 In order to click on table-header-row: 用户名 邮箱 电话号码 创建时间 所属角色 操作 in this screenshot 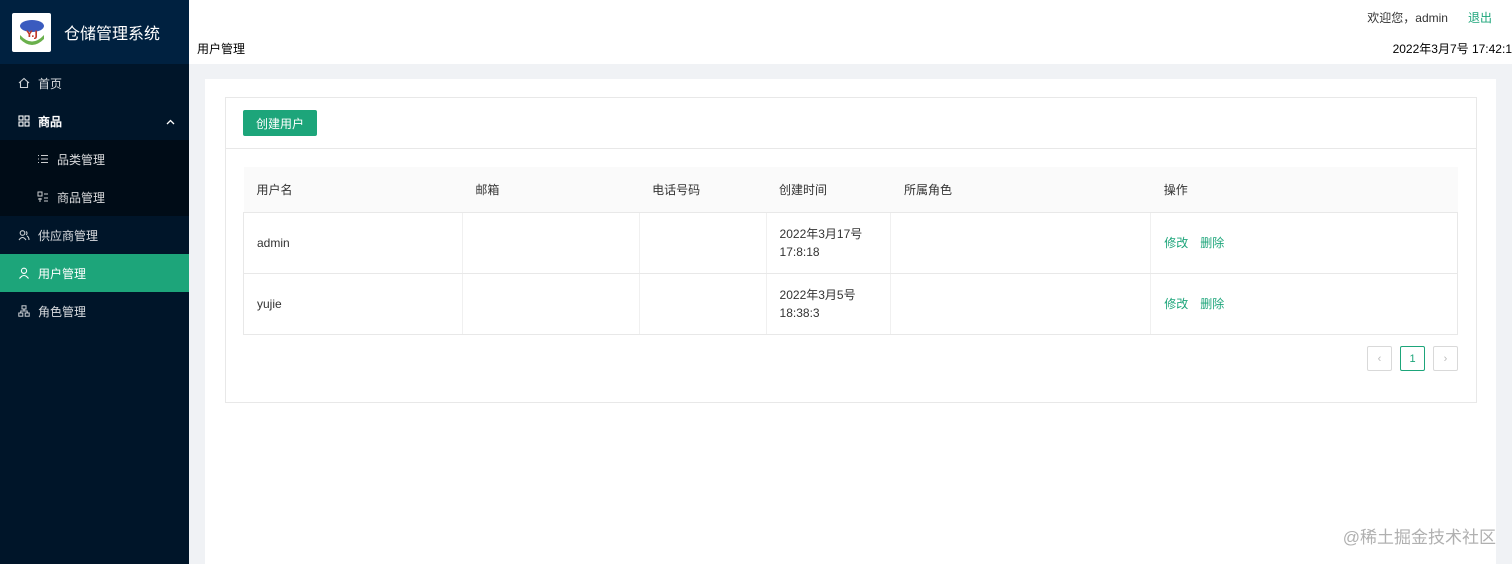, I will do `click(850, 190)`.